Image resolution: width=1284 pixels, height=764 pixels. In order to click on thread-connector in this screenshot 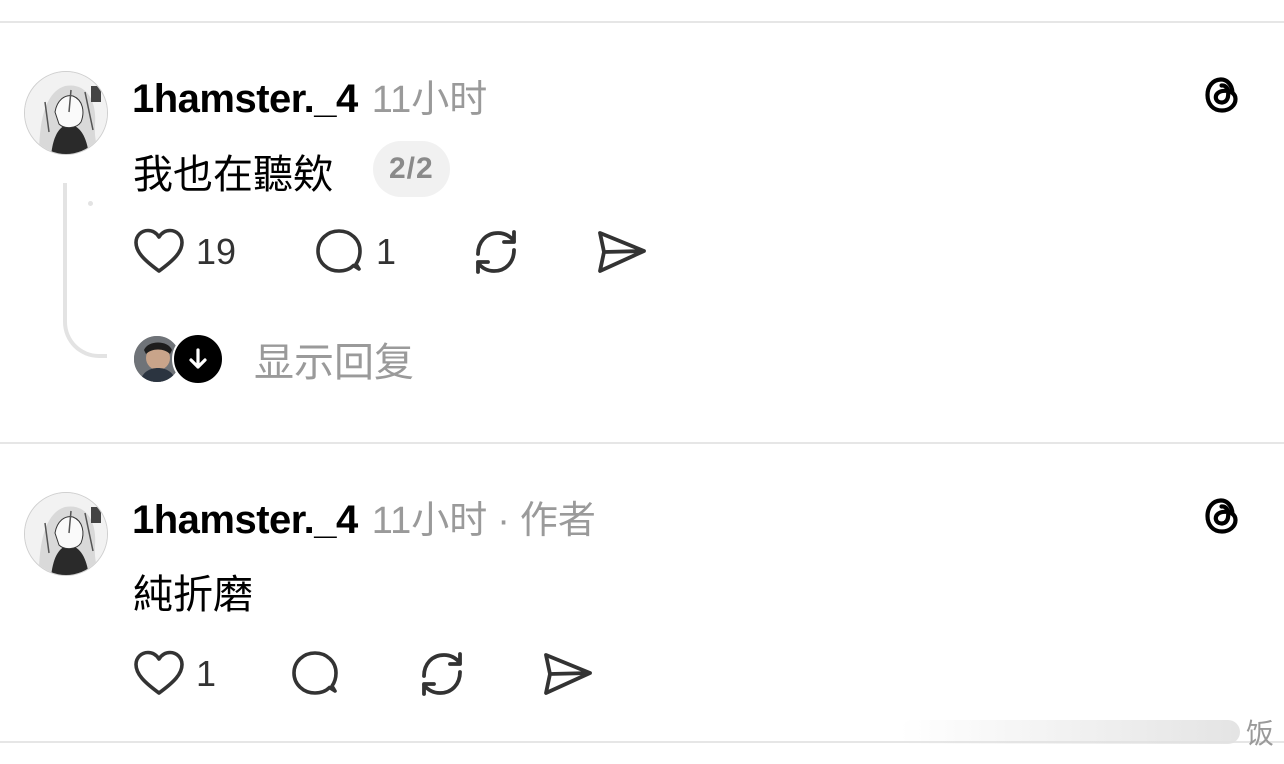, I will do `click(85, 270)`.